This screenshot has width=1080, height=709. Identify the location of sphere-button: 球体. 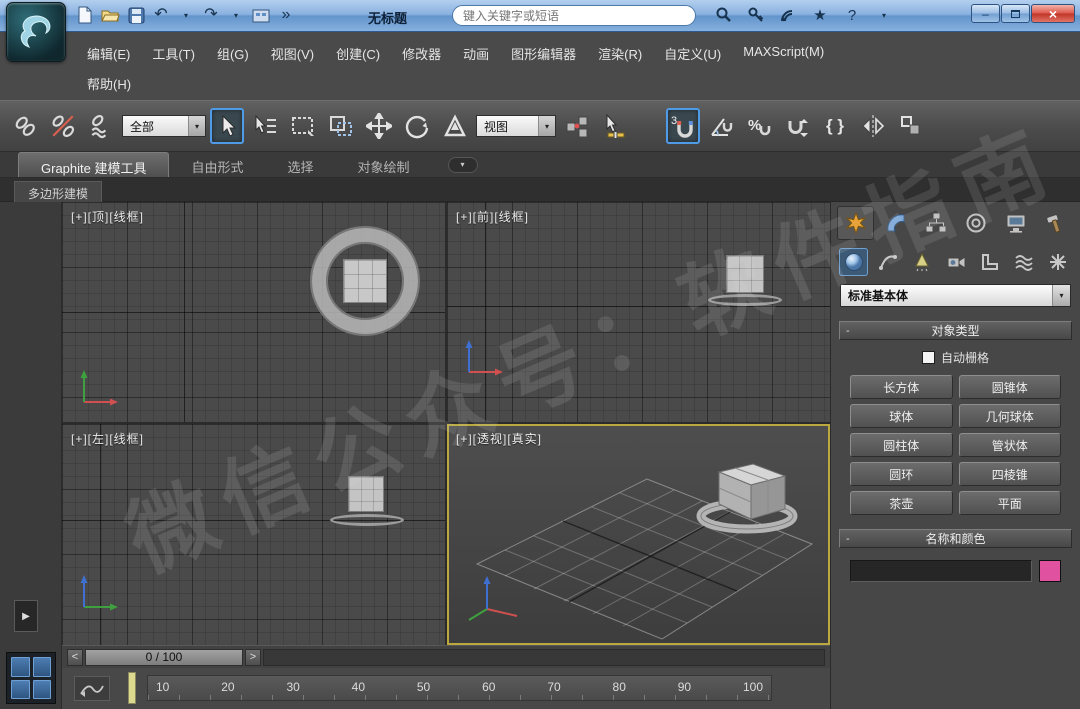
(901, 416).